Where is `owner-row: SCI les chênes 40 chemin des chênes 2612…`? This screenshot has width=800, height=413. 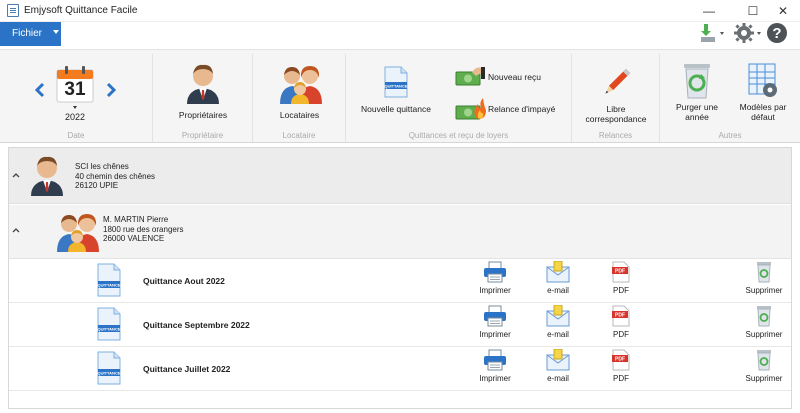
owner-row: SCI les chênes 40 chemin des chênes 2612… is located at coordinates (400, 176).